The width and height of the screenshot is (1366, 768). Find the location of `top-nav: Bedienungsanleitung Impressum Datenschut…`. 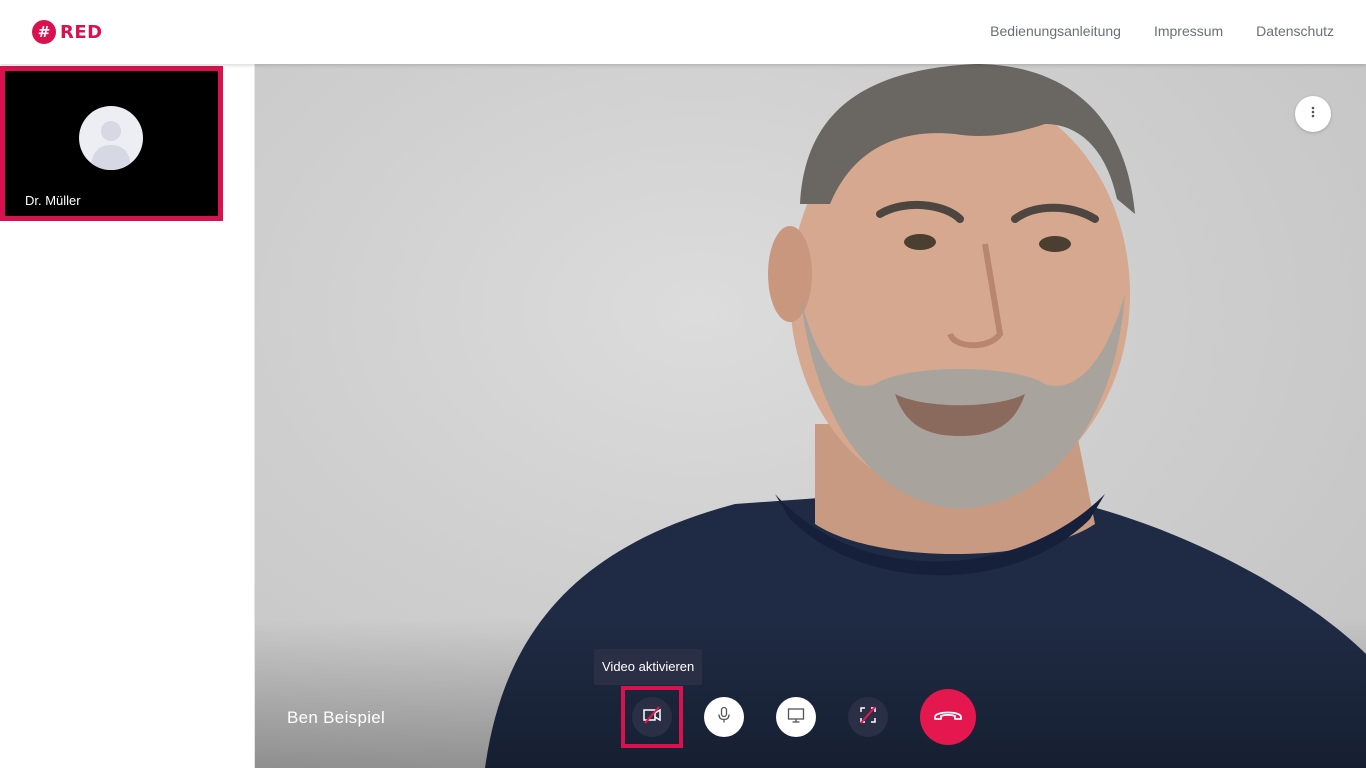

top-nav: Bedienungsanleitung Impressum Datenschut… is located at coordinates (1162, 31).